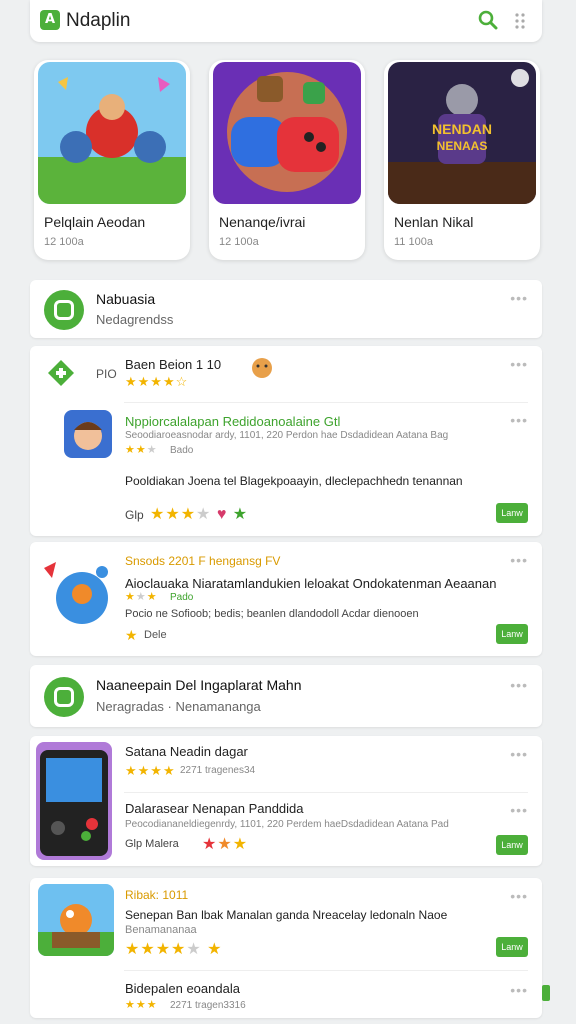 This screenshot has width=576, height=1024. Describe the element at coordinates (106, 374) in the screenshot. I see `list-item-prefix: PIO` at that location.